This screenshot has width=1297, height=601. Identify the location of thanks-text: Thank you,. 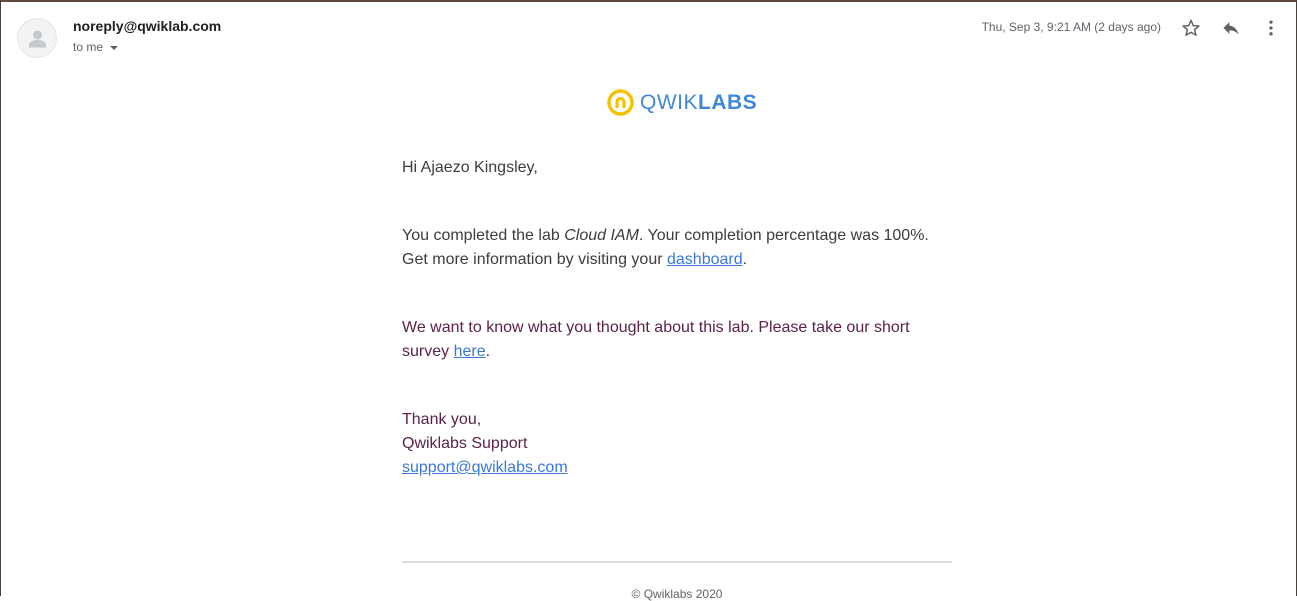
(442, 419).